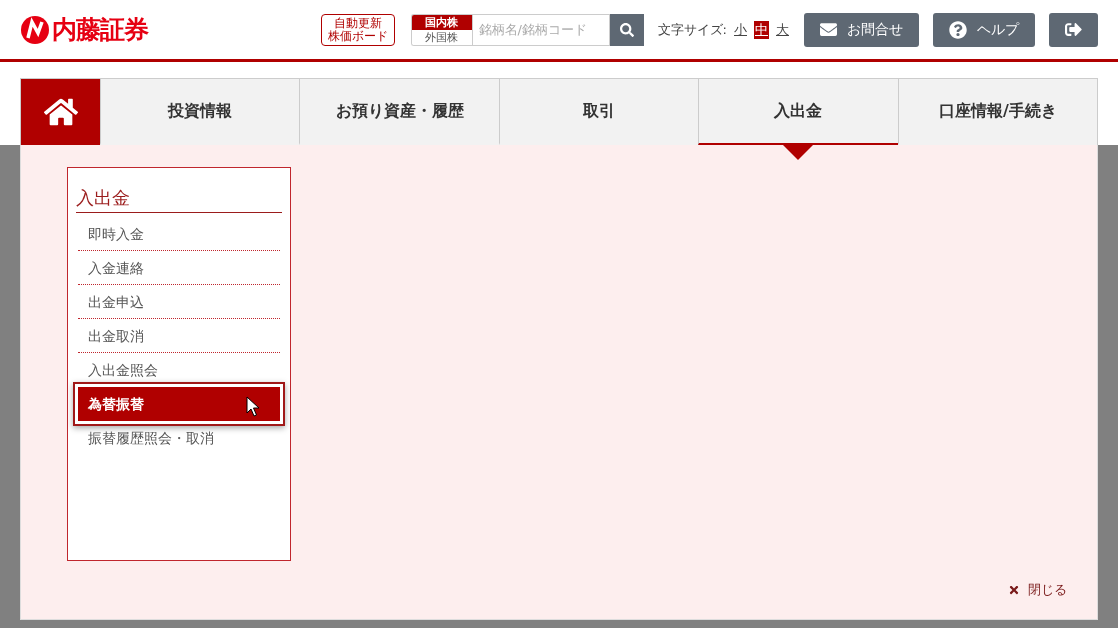 The image size is (1118, 628). I want to click on nav-tab: 口座情報/手続き, so click(997, 112).